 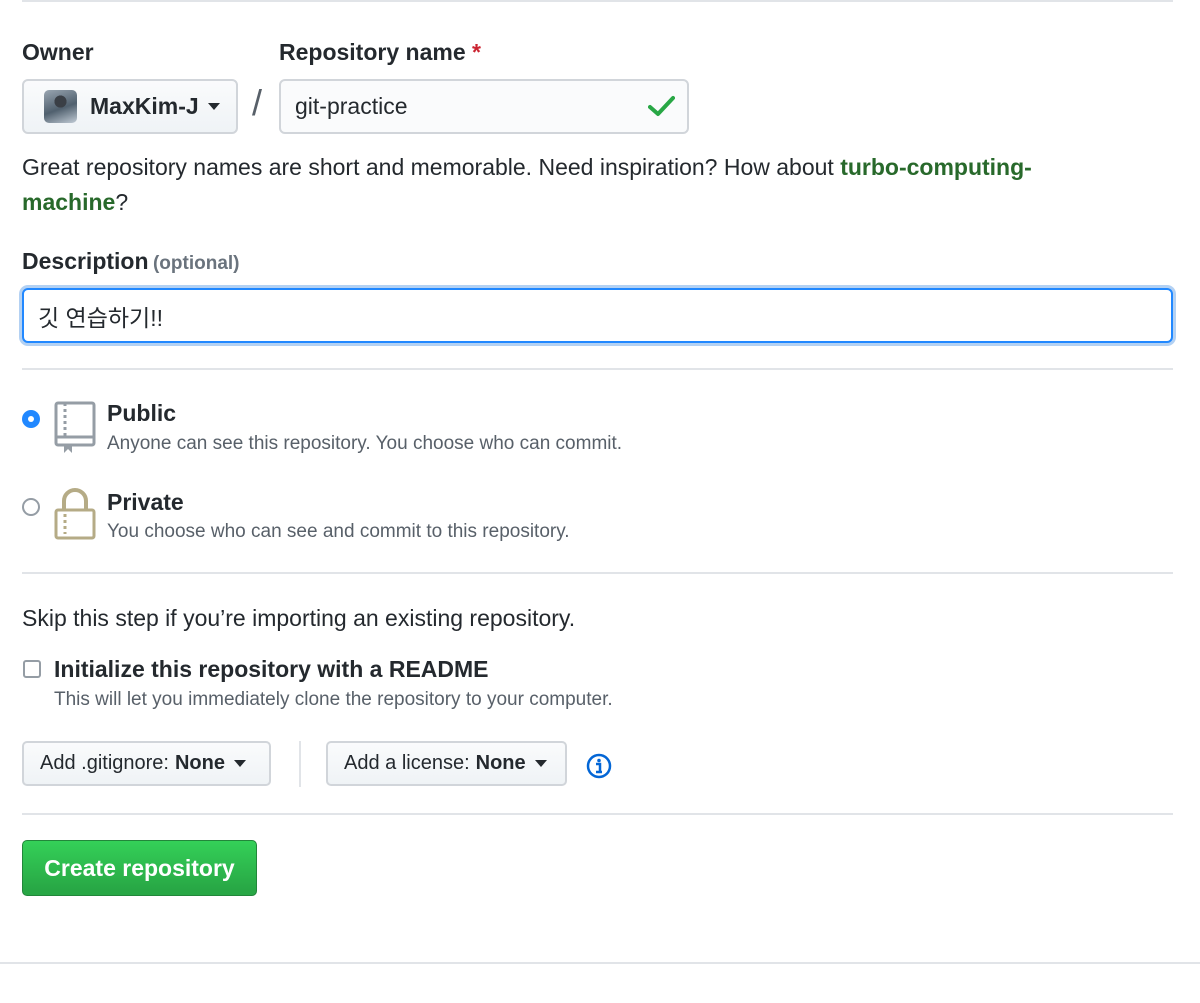 What do you see at coordinates (75, 514) in the screenshot?
I see `lock-icon` at bounding box center [75, 514].